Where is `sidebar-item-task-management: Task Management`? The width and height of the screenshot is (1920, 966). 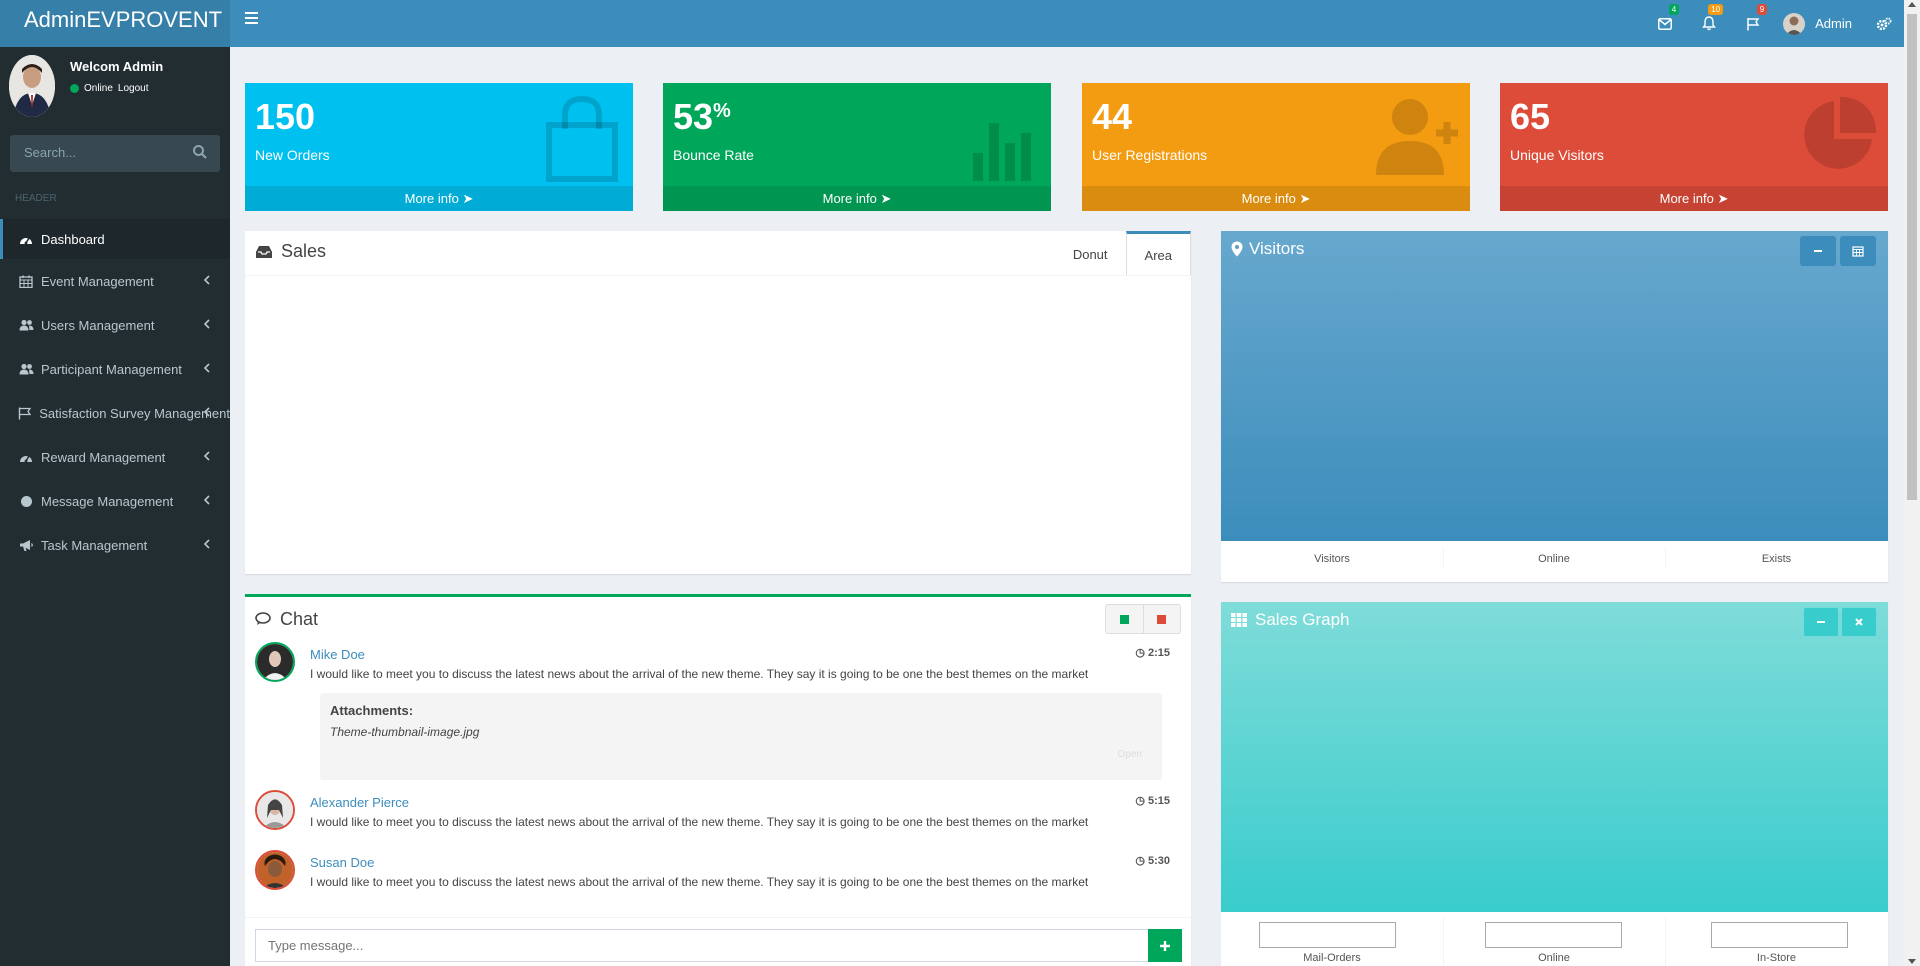
sidebar-item-task-management: Task Management is located at coordinates (115, 545).